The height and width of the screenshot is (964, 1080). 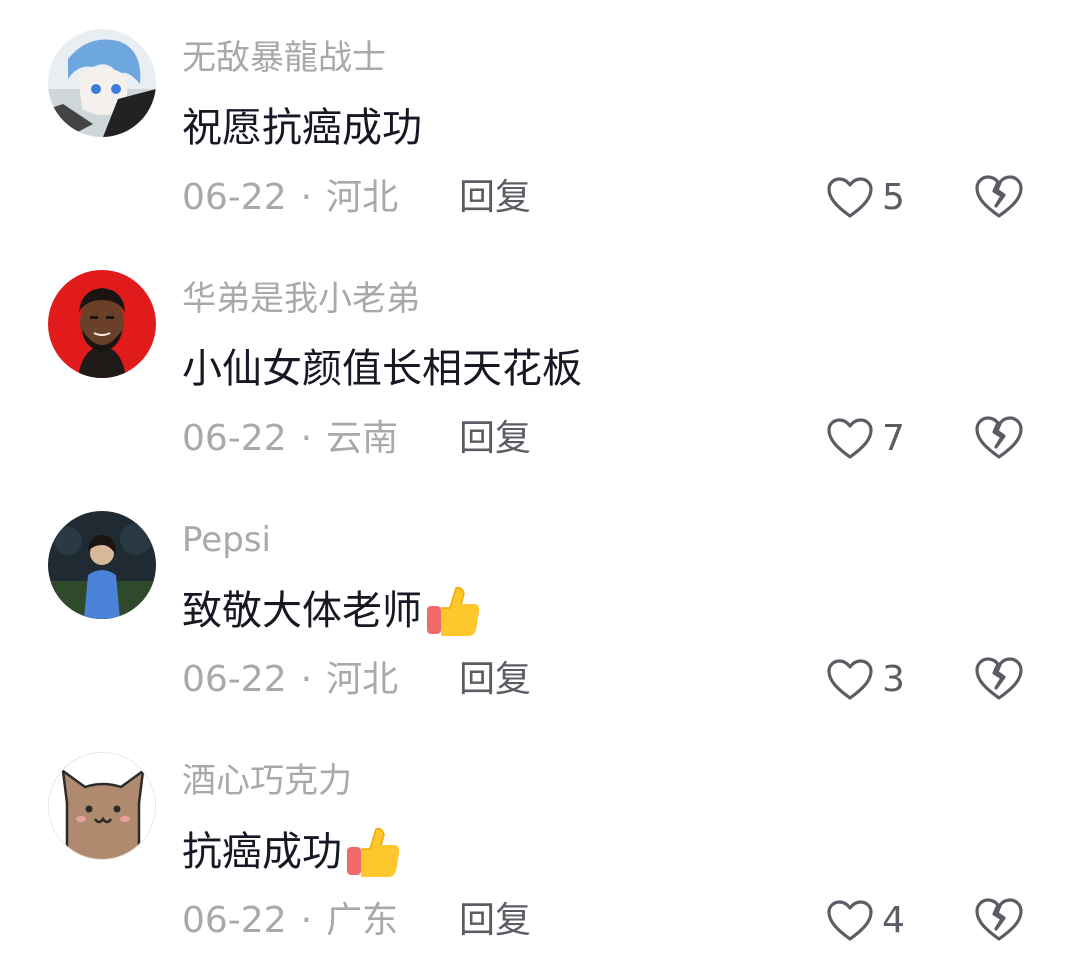 I want to click on like-count: 3, so click(x=893, y=679).